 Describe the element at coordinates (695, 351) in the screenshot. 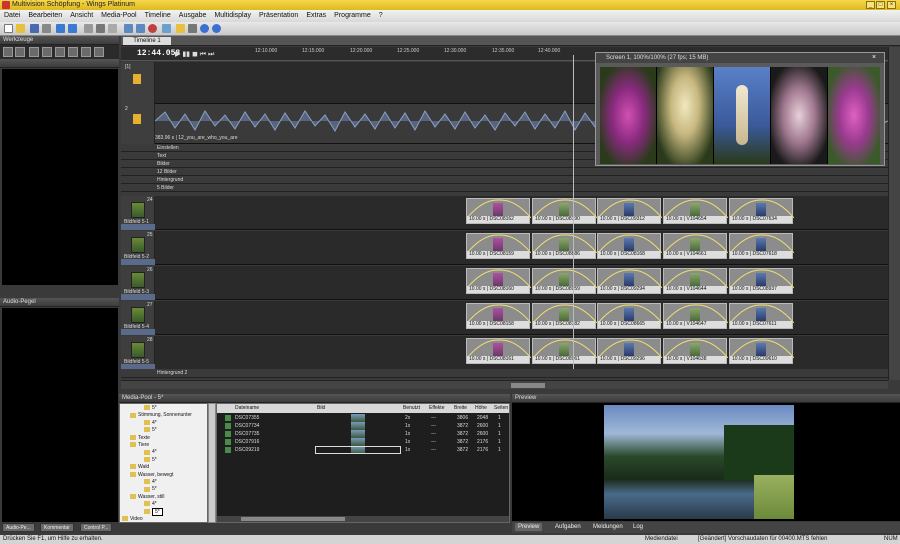

I see `timeline-clip: 10.00 s | V104638` at that location.